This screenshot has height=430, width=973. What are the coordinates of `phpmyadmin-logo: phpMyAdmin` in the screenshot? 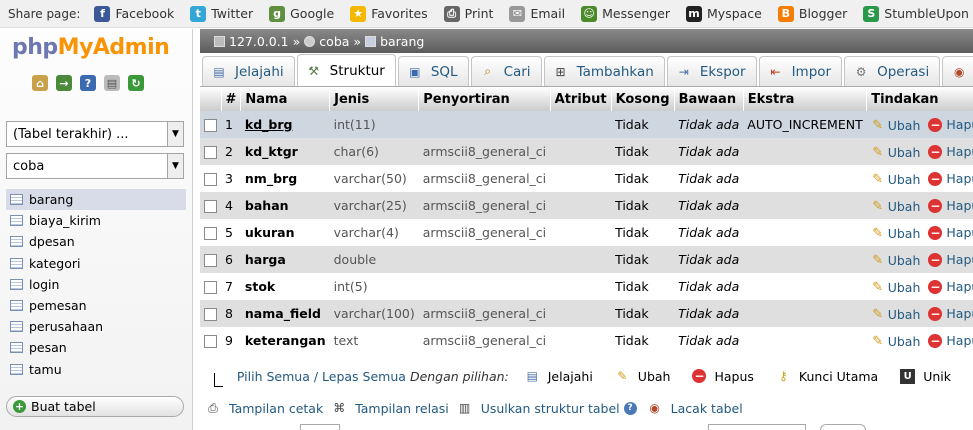 It's located at (91, 47).